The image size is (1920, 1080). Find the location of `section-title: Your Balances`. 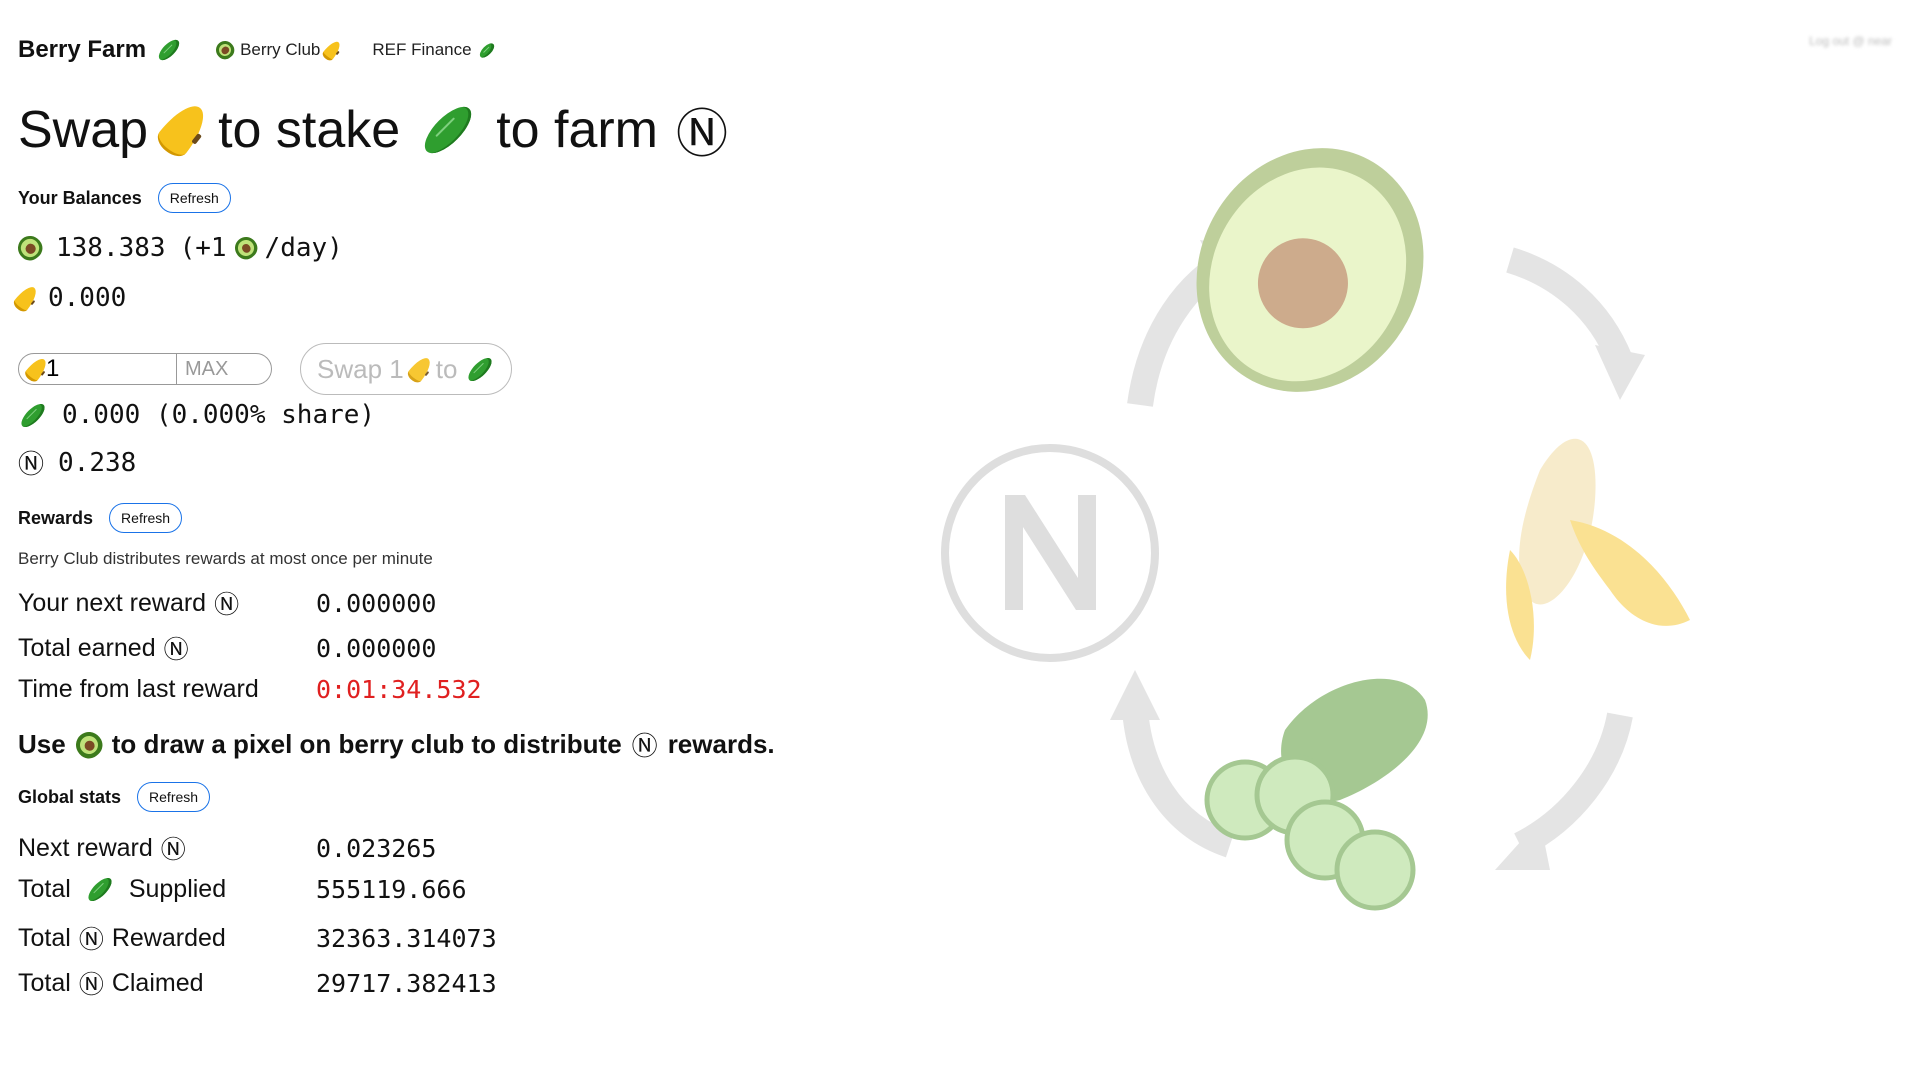

section-title: Your Balances is located at coordinates (80, 197).